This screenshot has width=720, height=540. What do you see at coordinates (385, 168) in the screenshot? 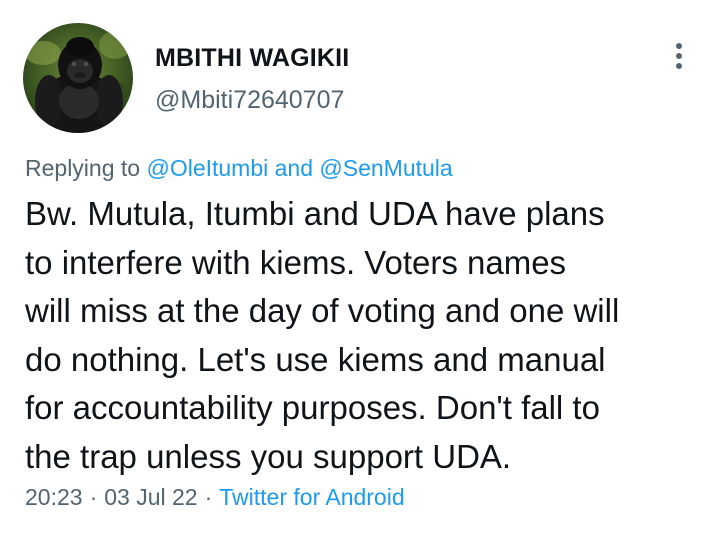
I see `reply-mention-link: @SenMutula` at bounding box center [385, 168].